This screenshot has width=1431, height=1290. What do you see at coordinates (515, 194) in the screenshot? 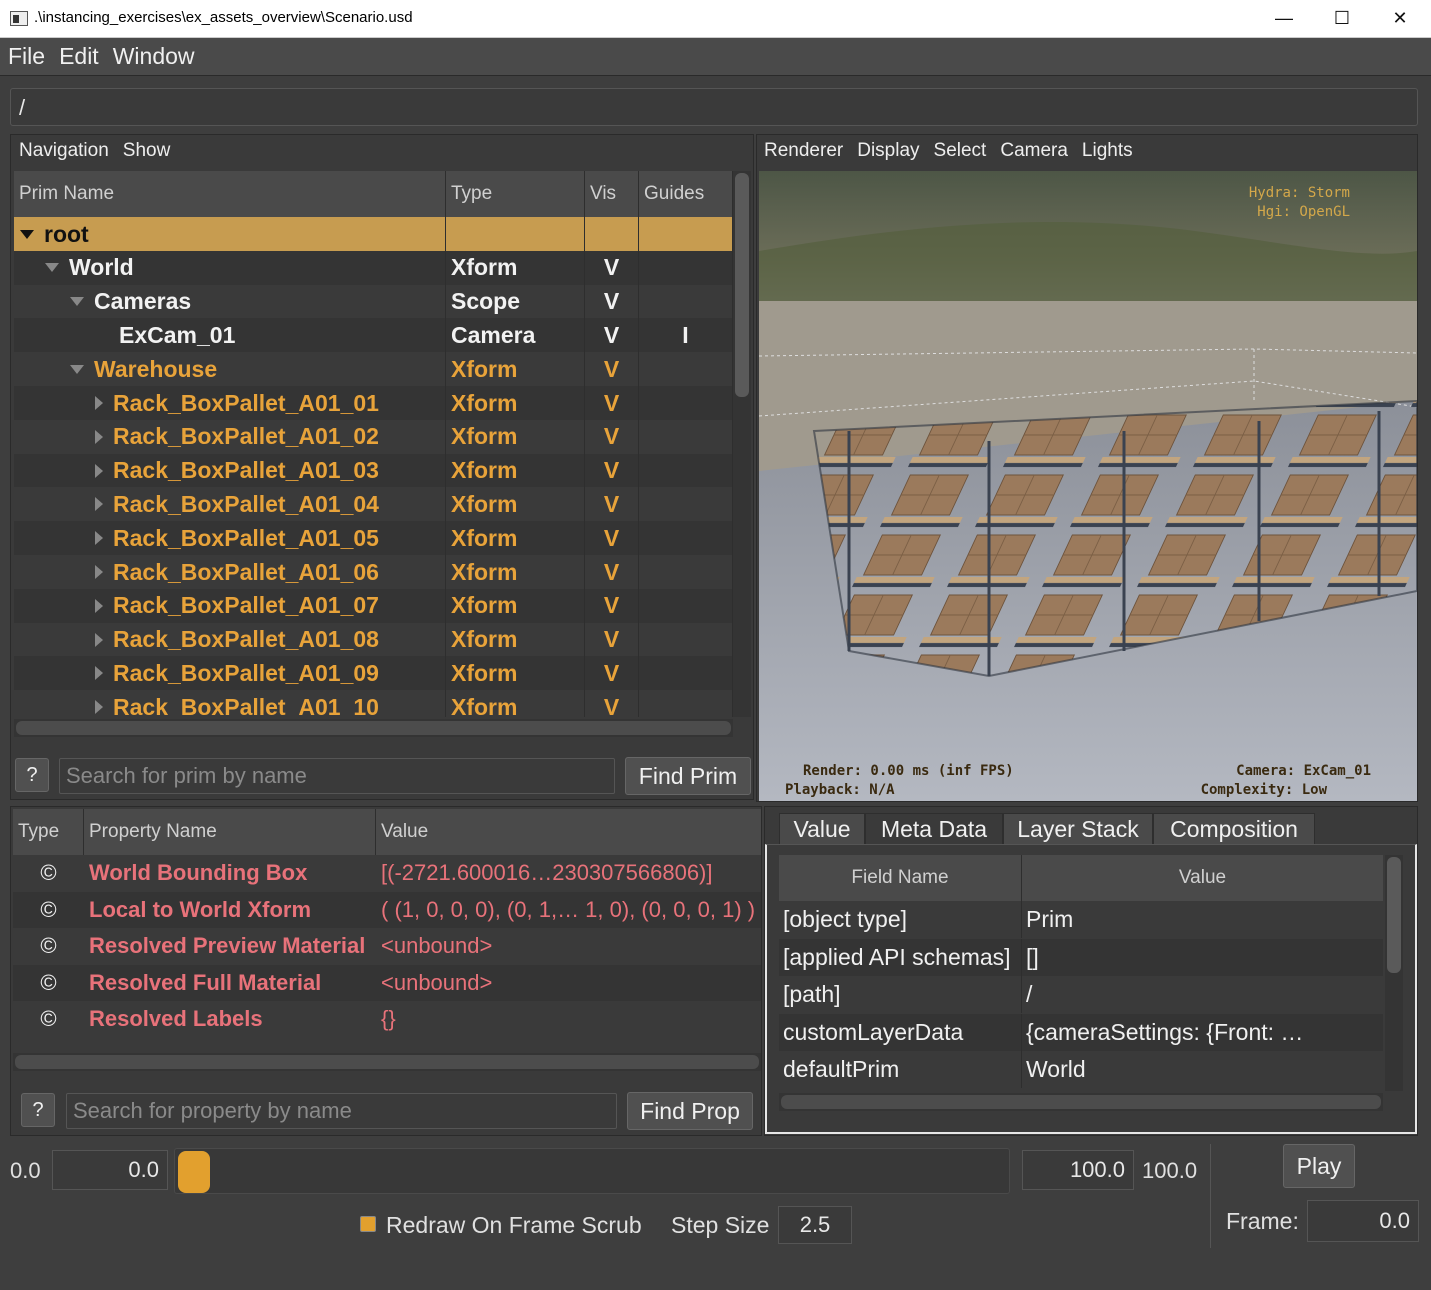
I see `col-type: Type` at bounding box center [515, 194].